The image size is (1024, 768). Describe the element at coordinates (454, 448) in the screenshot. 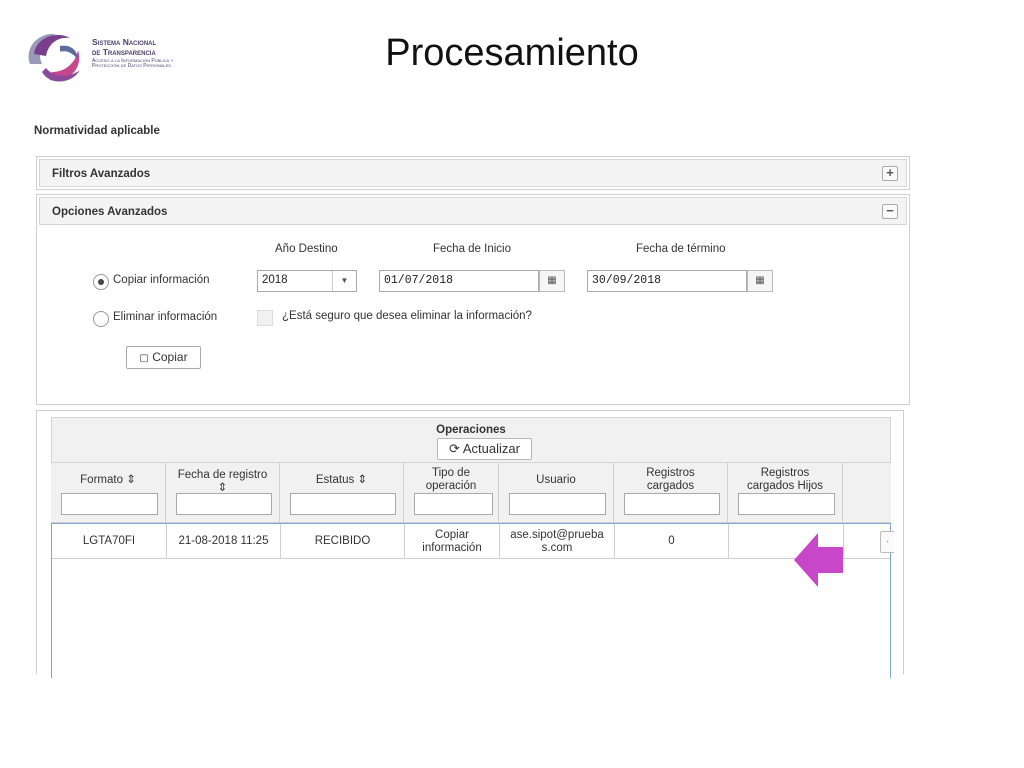

I see `refresh-icon: ⟳` at that location.